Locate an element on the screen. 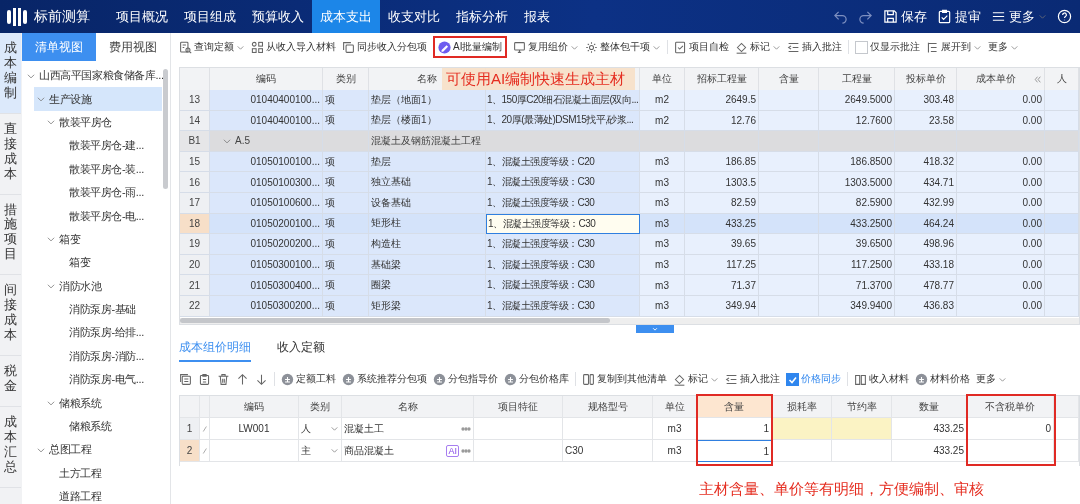 The image size is (1080, 504). table-cell: m3 is located at coordinates (662, 244).